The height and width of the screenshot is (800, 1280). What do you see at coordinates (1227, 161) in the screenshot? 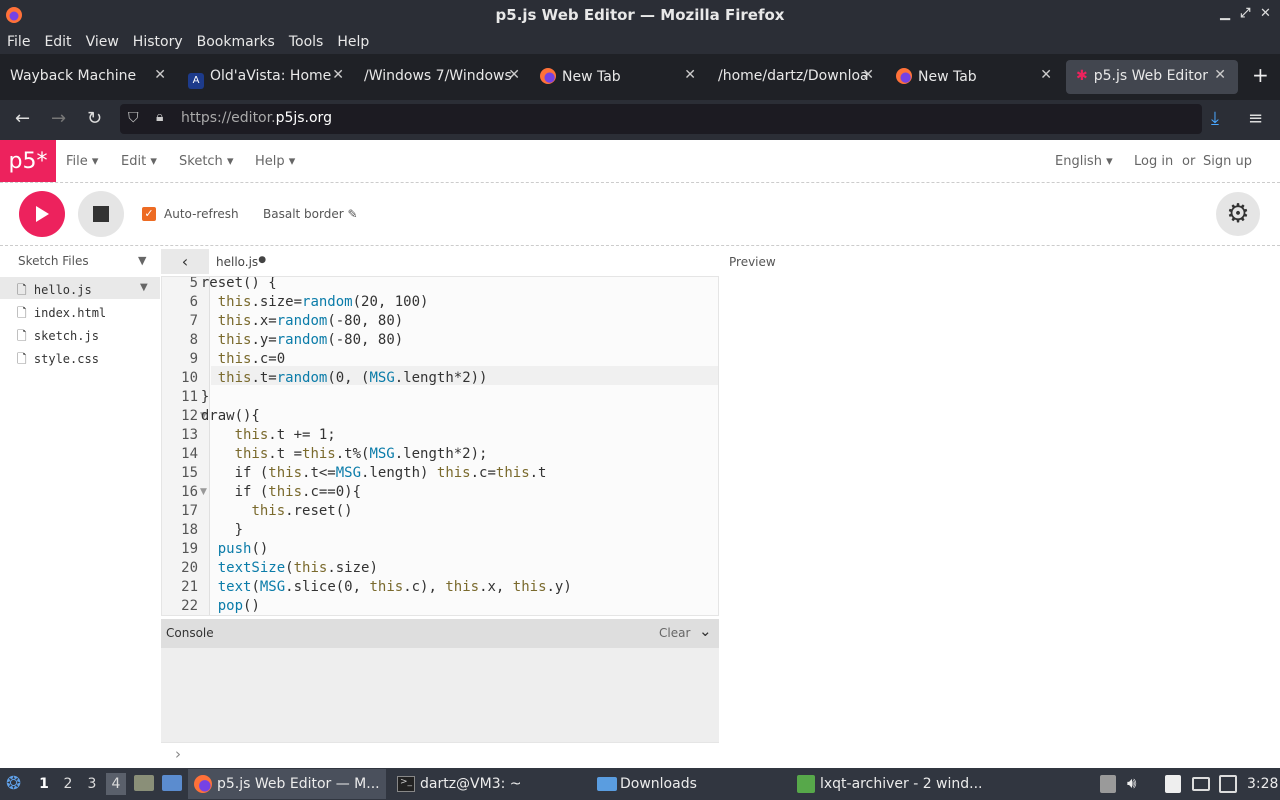
I see `signup-link: Sign up` at bounding box center [1227, 161].